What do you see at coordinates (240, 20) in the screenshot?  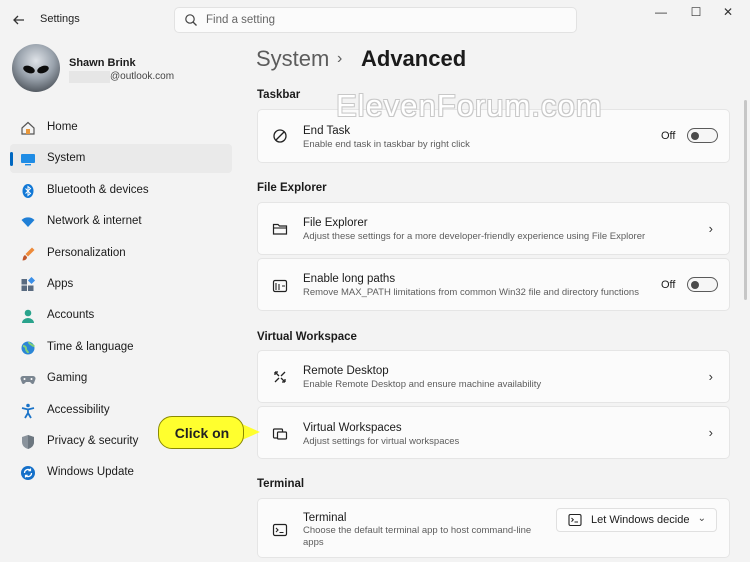 I see `search-input: Find a setting` at bounding box center [240, 20].